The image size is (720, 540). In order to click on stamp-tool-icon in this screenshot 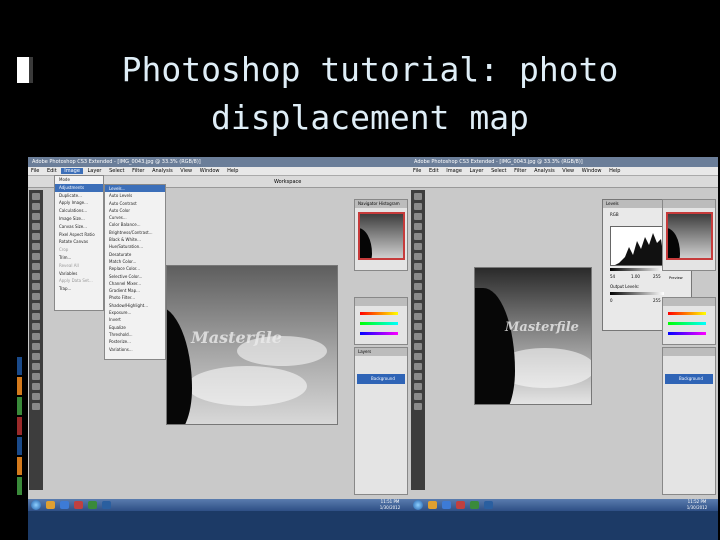, I will do `click(418, 276)`.